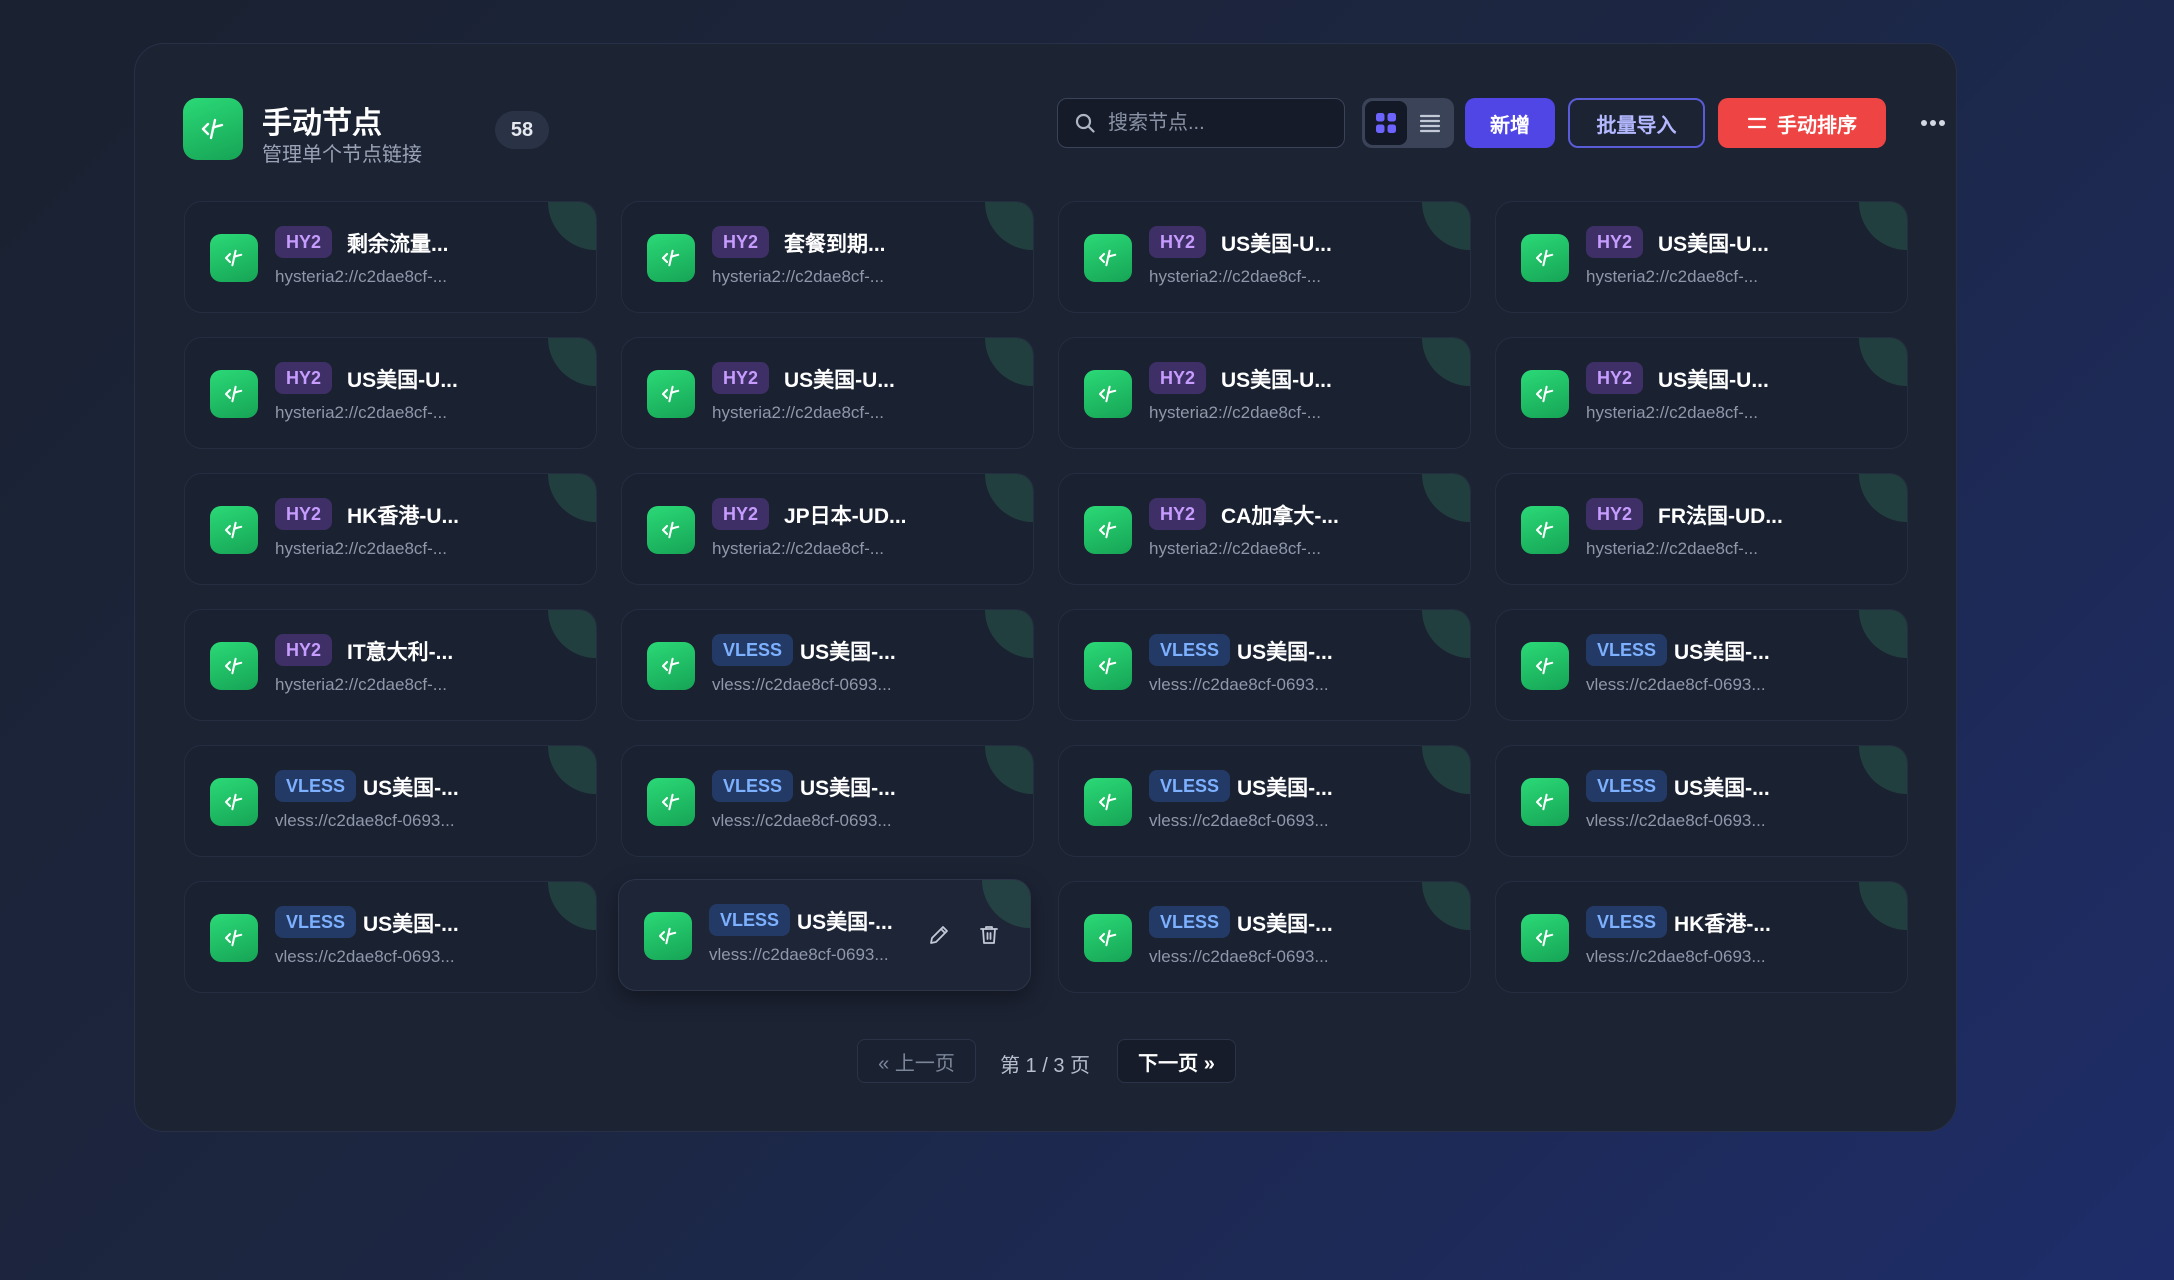 The width and height of the screenshot is (2174, 1280). Describe the element at coordinates (1176, 1061) in the screenshot. I see `next-page-button: 下一页 »` at that location.